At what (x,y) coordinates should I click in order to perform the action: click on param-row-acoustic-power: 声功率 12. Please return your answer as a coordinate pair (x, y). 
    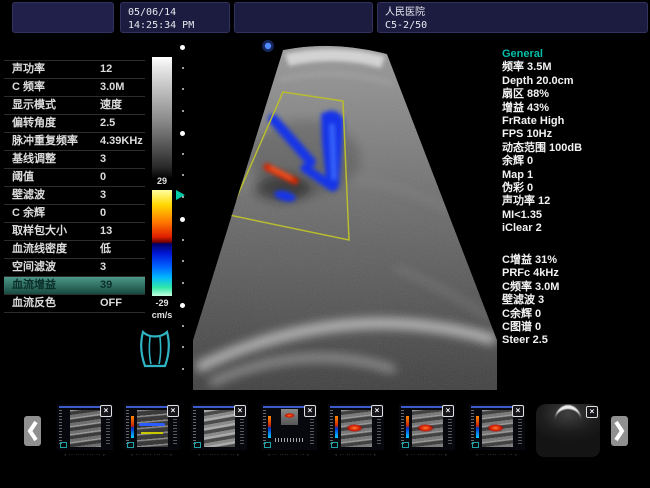
    Looking at the image, I should click on (74, 69).